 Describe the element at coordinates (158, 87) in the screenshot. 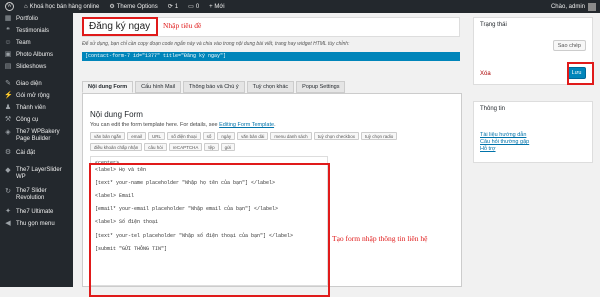

I see `tab-mail-config: Cấu hình Mail` at that location.